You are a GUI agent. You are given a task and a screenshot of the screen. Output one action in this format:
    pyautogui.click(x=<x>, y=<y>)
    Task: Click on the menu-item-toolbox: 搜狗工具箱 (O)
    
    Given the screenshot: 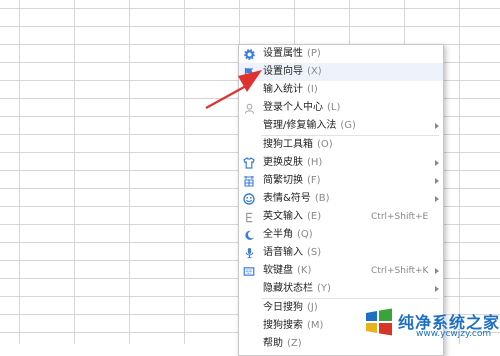 What is the action you would take?
    pyautogui.click(x=341, y=145)
    